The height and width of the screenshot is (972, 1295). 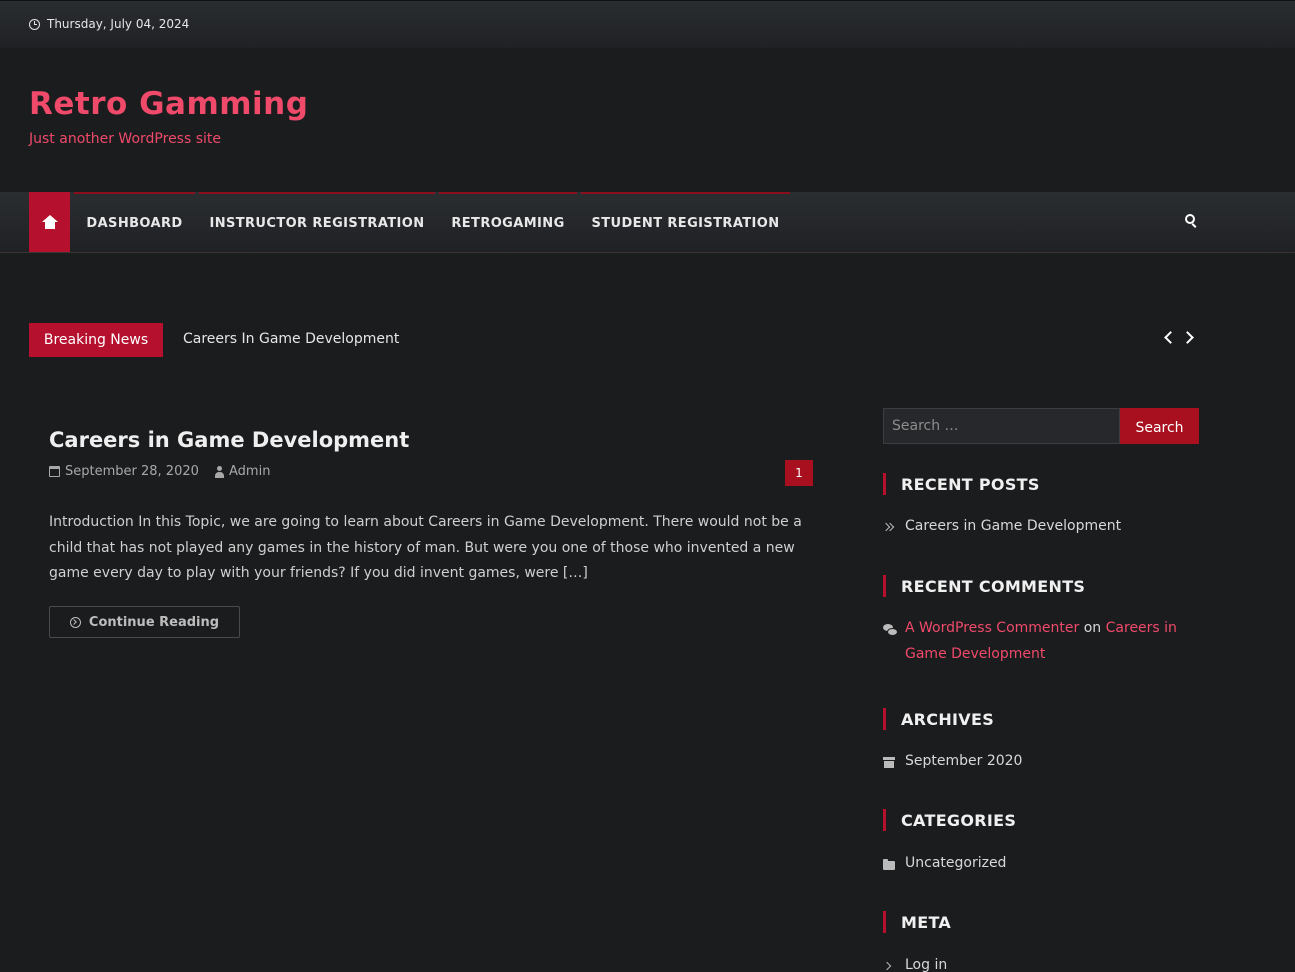 I want to click on recent-posts-title: RECENT POSTS, so click(x=961, y=484).